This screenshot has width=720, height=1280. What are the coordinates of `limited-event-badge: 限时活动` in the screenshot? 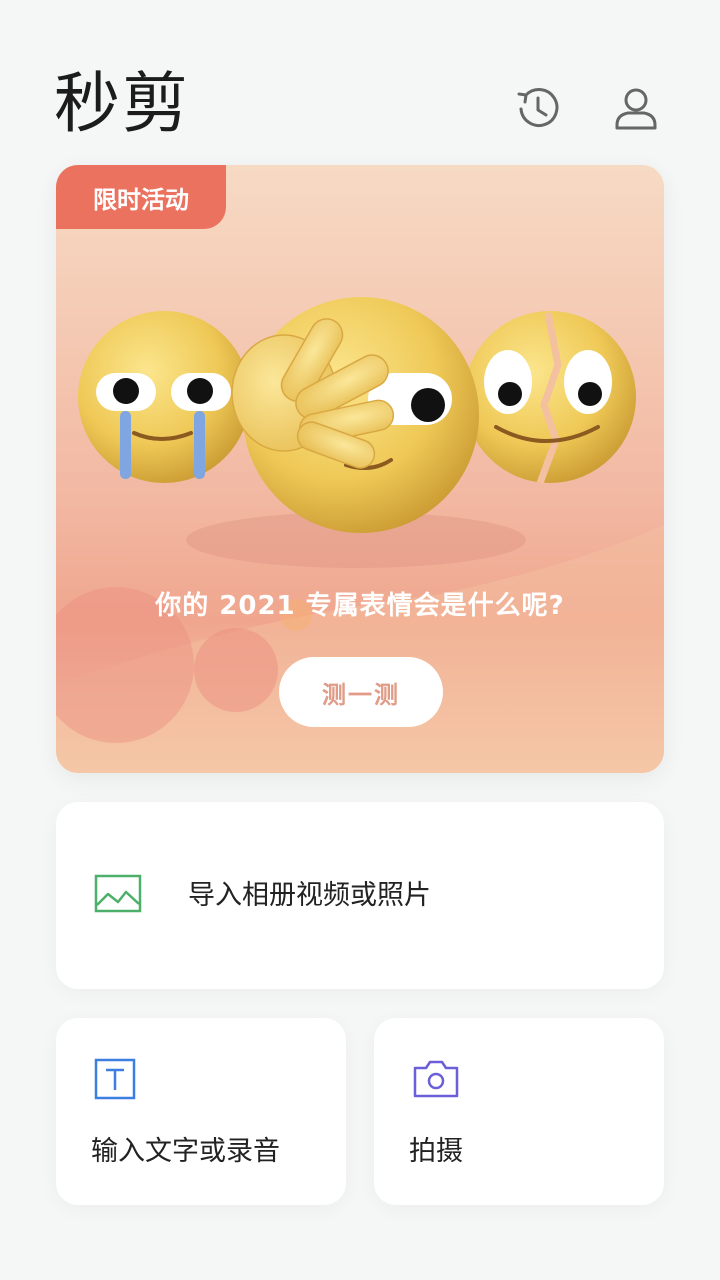 It's located at (141, 197).